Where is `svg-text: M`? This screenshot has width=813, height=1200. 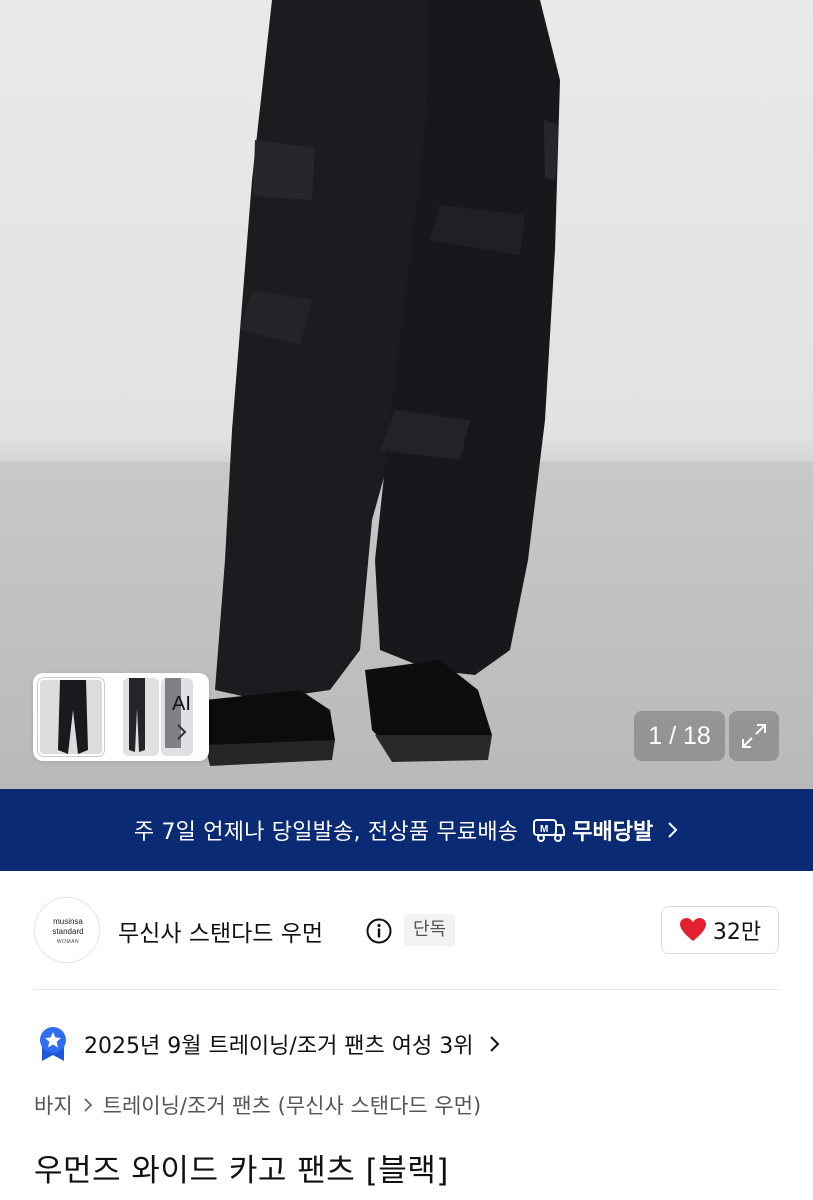 svg-text: M is located at coordinates (544, 829).